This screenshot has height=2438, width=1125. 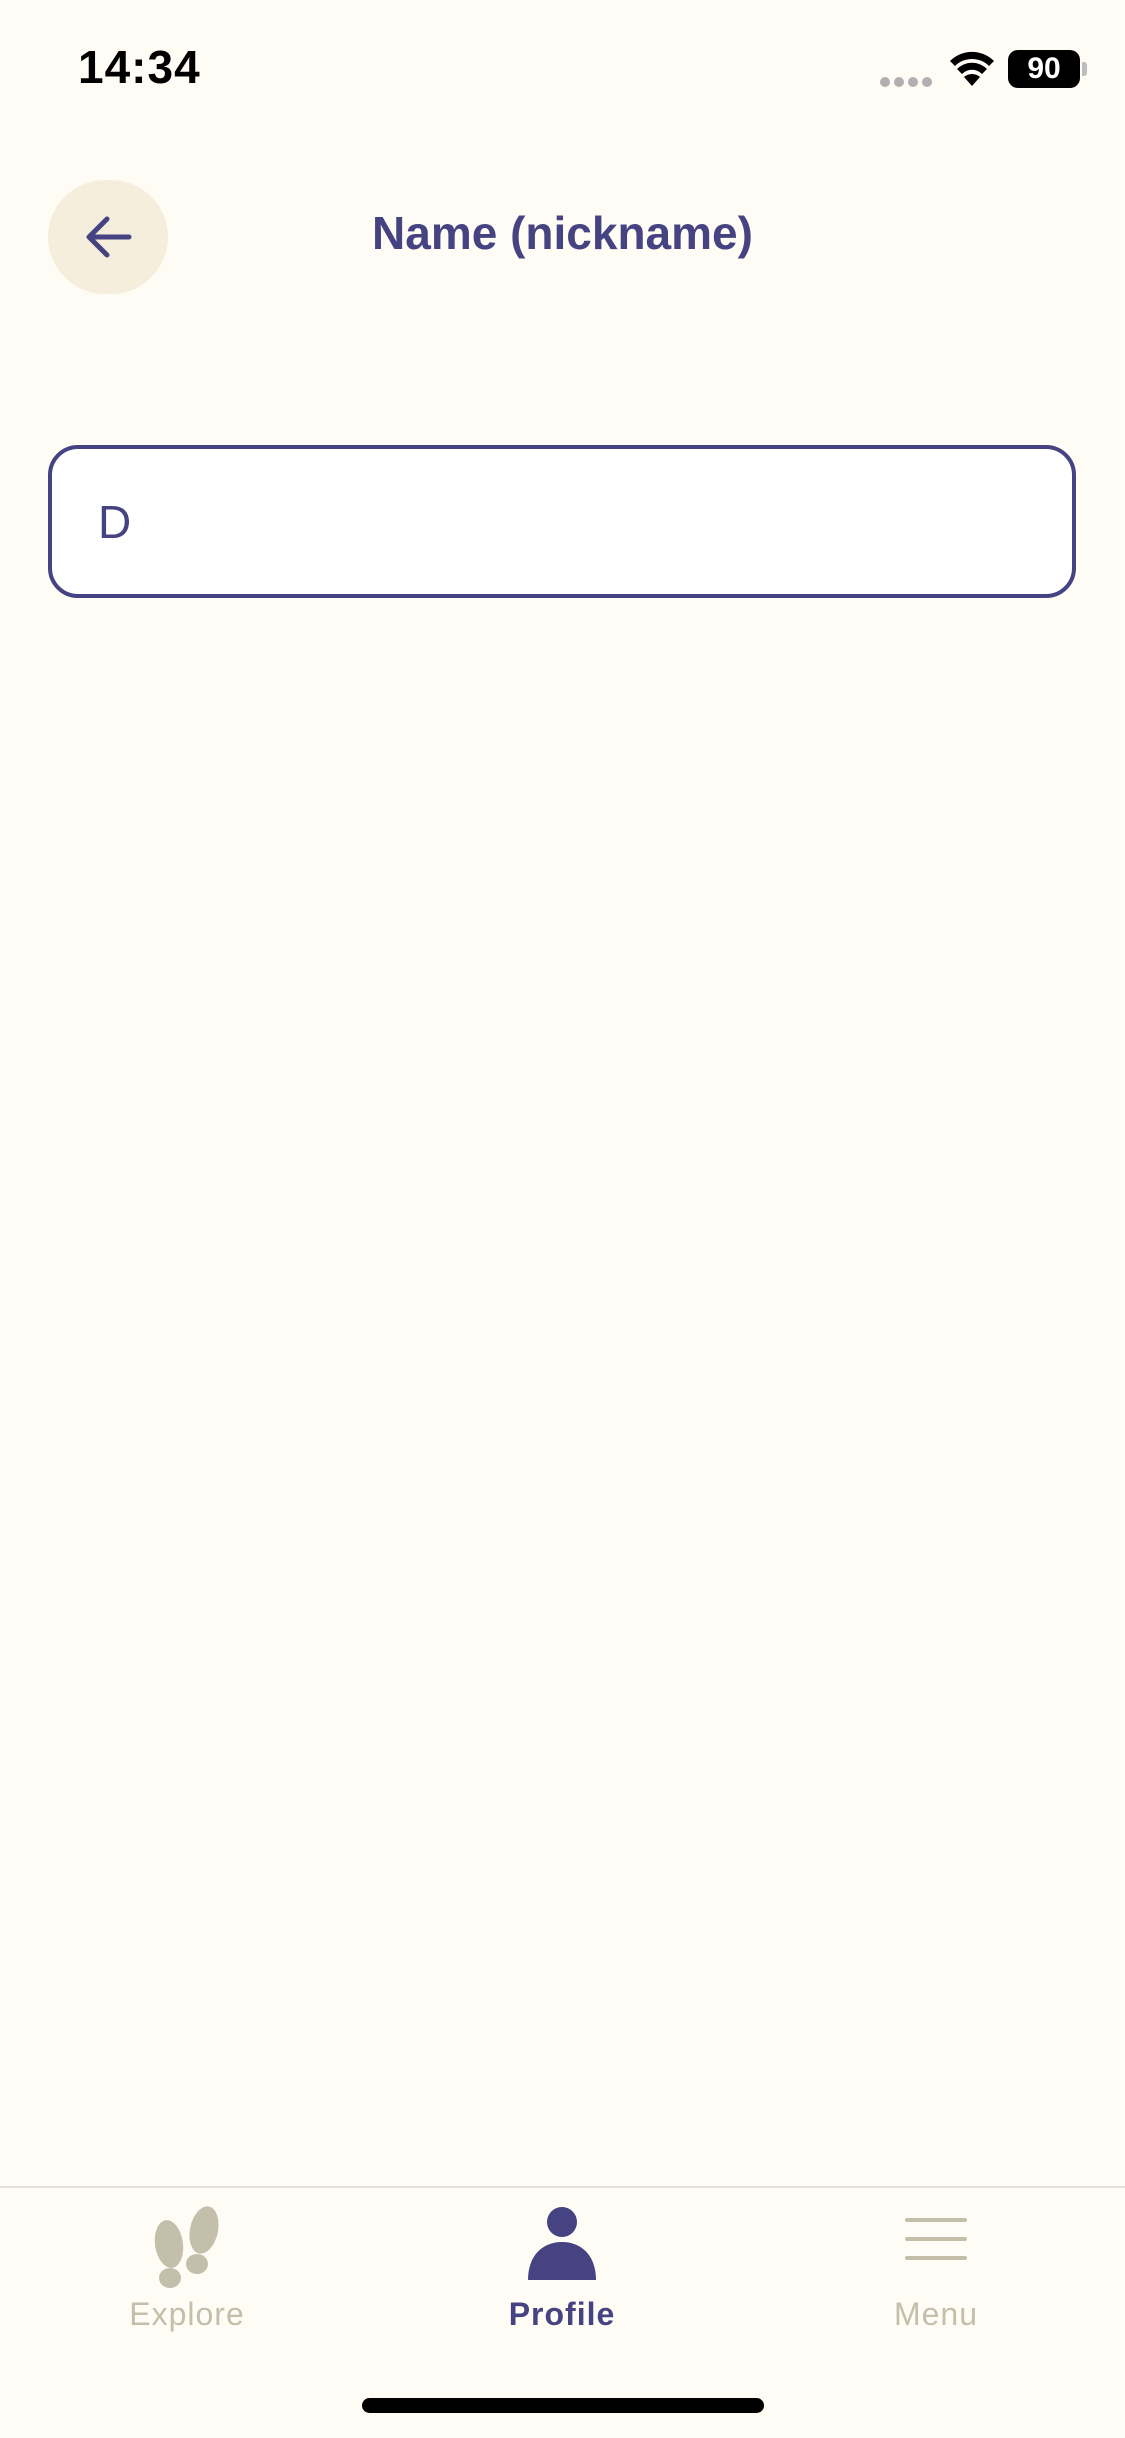 What do you see at coordinates (563, 2405) in the screenshot?
I see `home-indicator` at bounding box center [563, 2405].